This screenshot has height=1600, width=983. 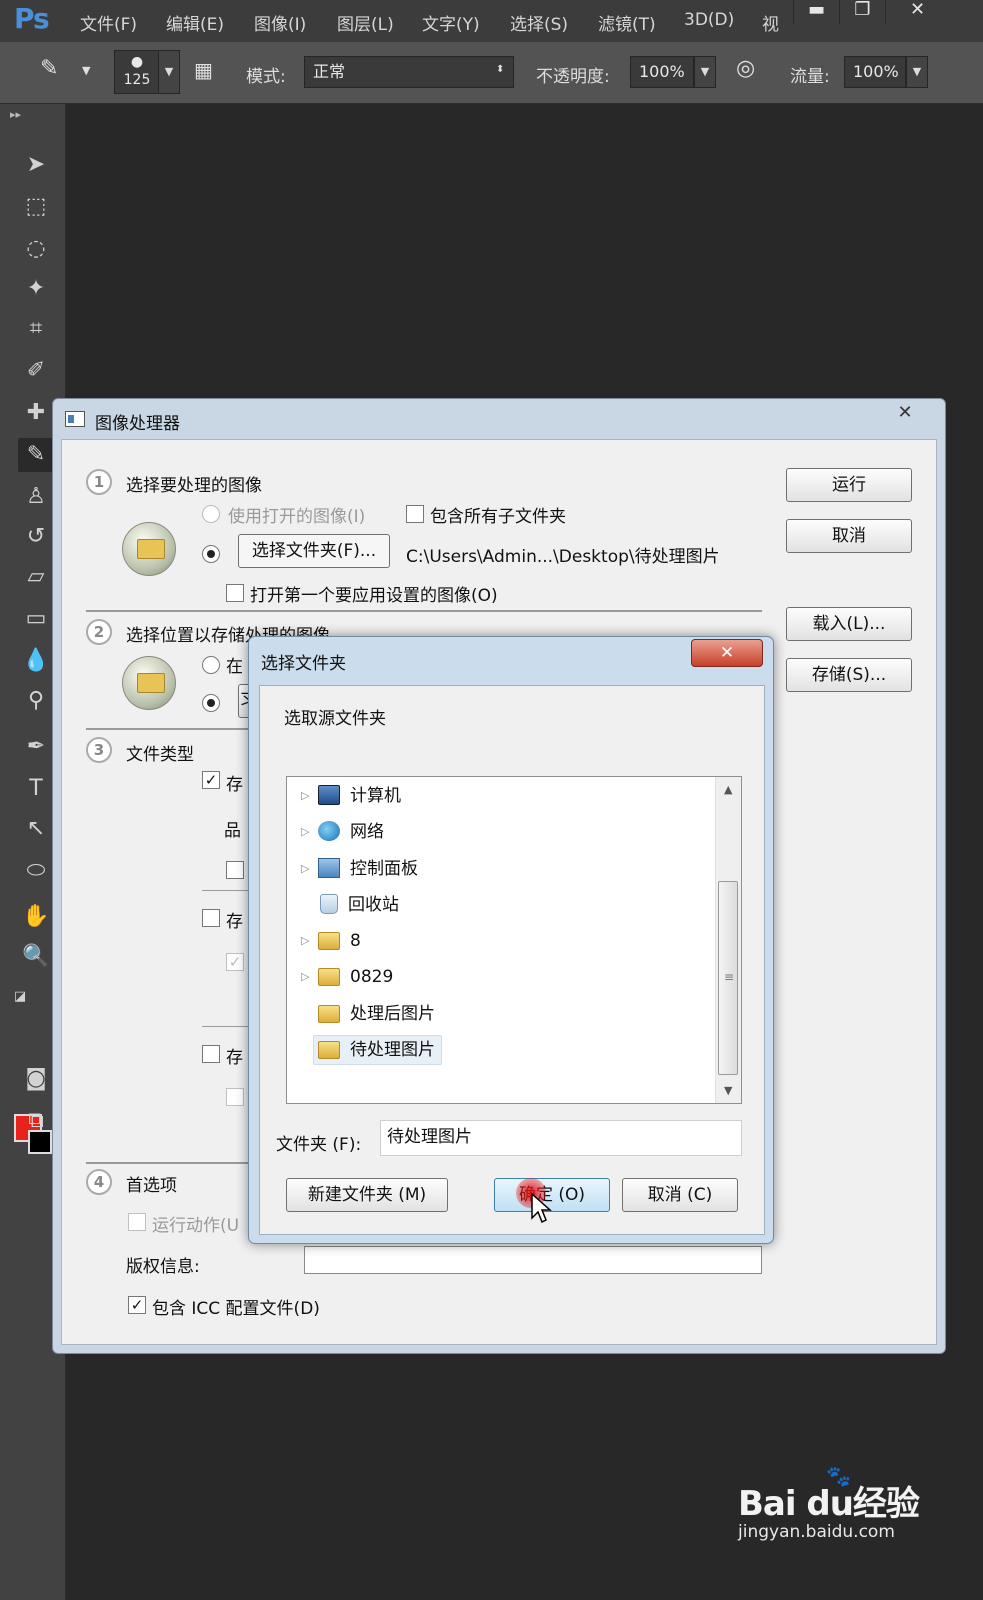 I want to click on type-tool-icon: T, so click(x=36, y=789).